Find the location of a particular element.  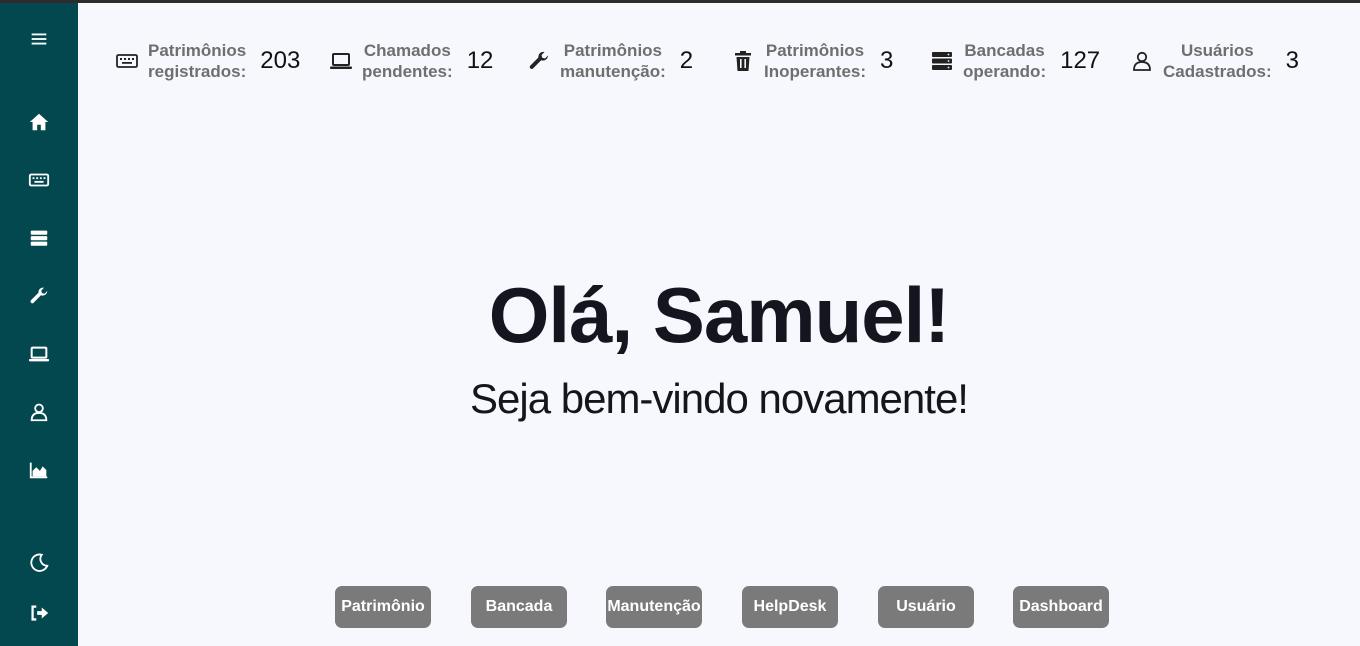

menu-icon is located at coordinates (39, 39).